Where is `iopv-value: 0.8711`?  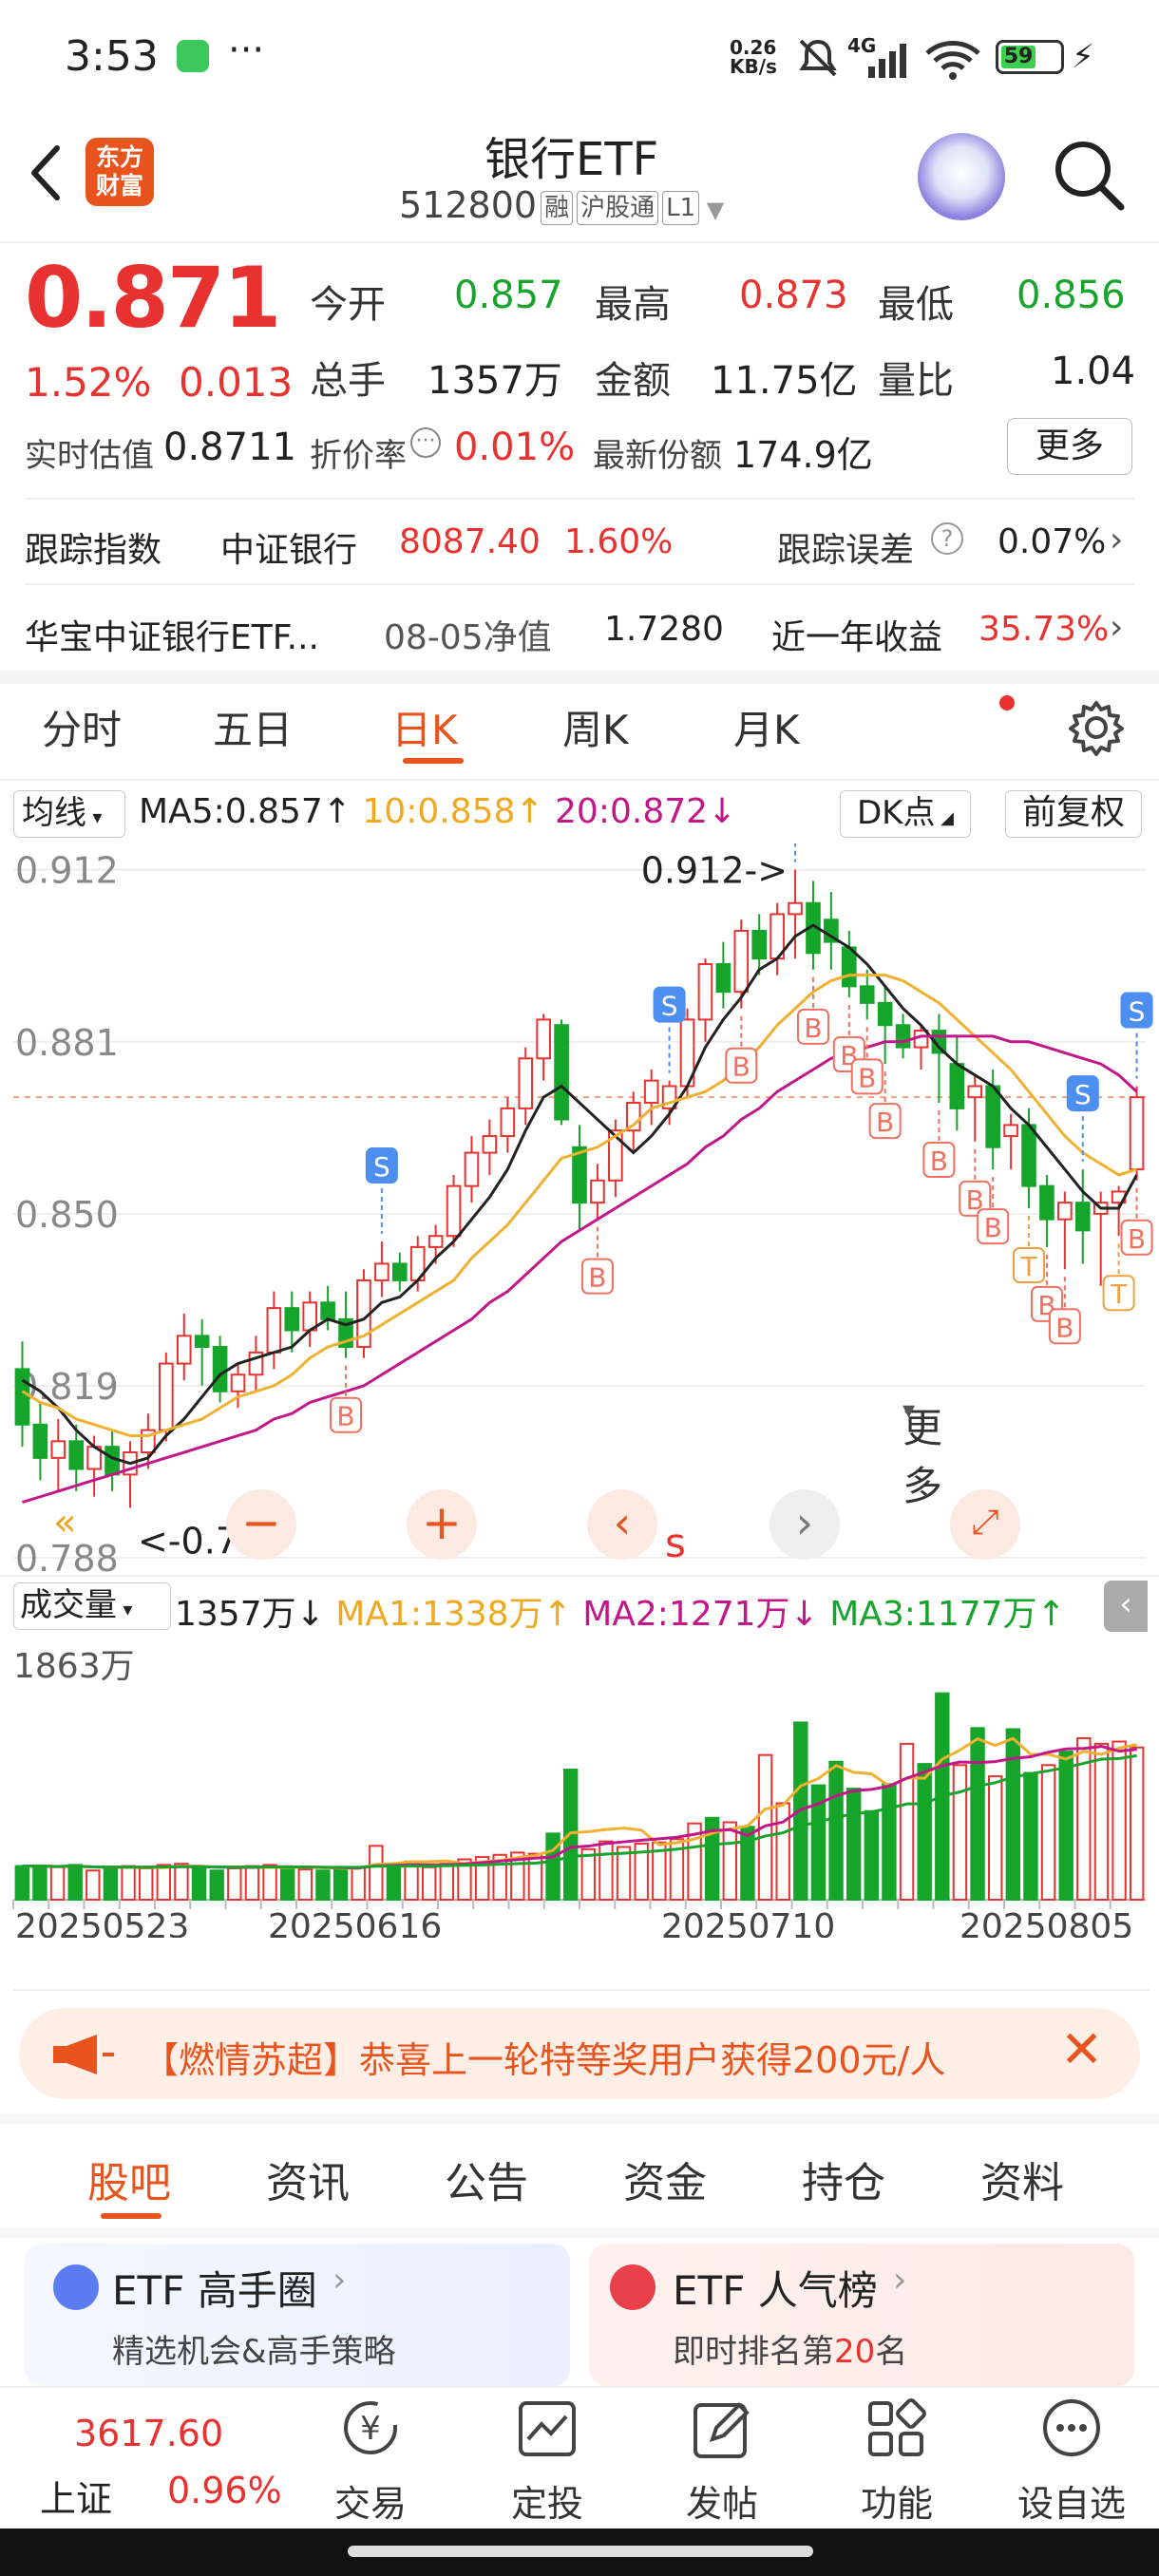 iopv-value: 0.8711 is located at coordinates (229, 447).